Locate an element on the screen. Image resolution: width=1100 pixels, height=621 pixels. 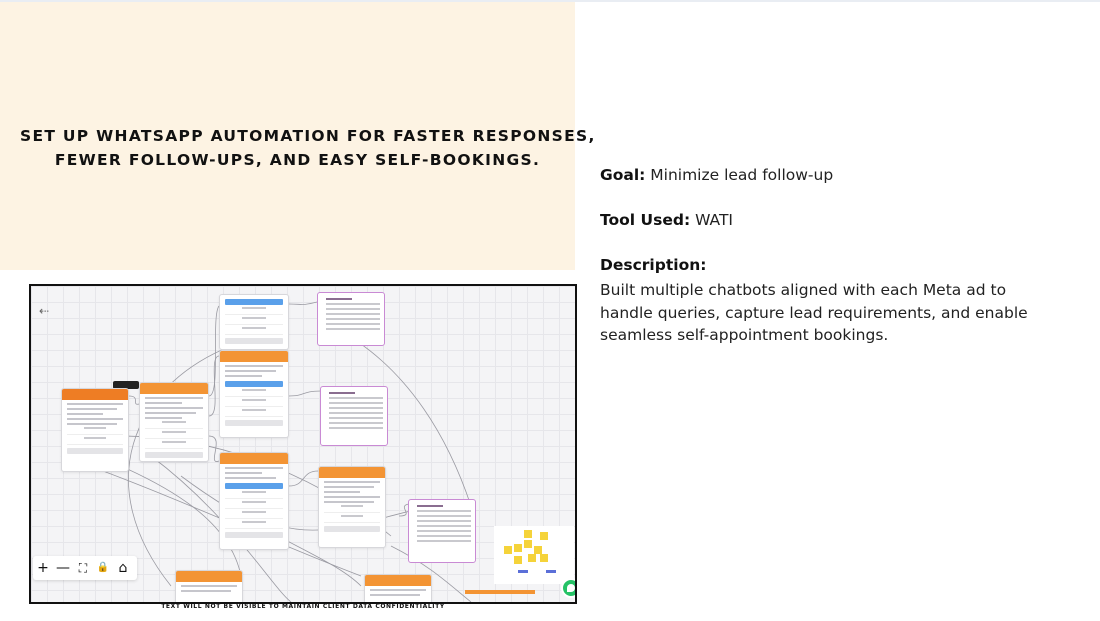
flow-node-welcome is located at coordinates (95, 430).